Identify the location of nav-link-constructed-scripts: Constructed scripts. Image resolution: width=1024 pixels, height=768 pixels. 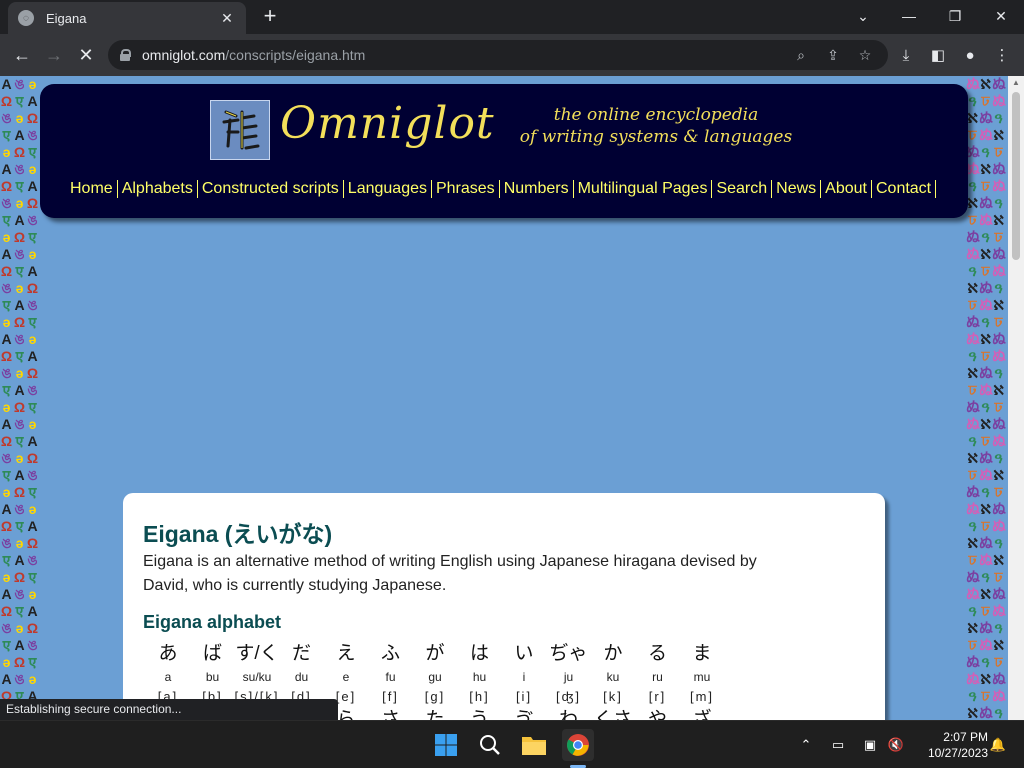
(270, 189).